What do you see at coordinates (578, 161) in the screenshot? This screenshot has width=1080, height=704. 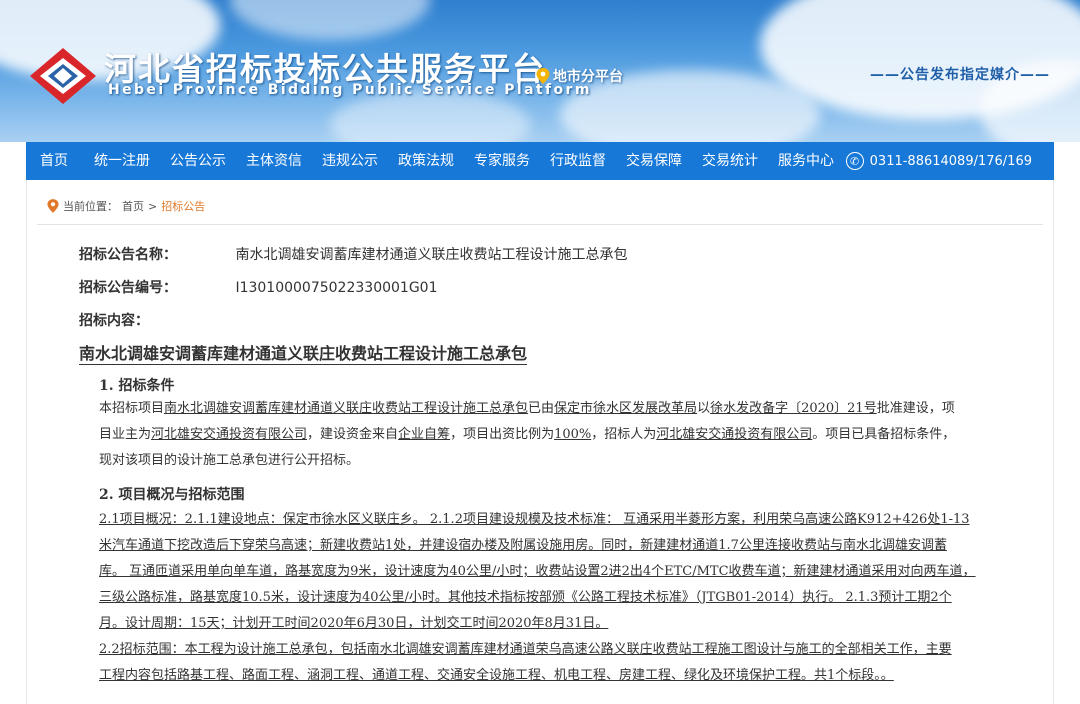 I see `nav-item-supervision: 行政监督` at bounding box center [578, 161].